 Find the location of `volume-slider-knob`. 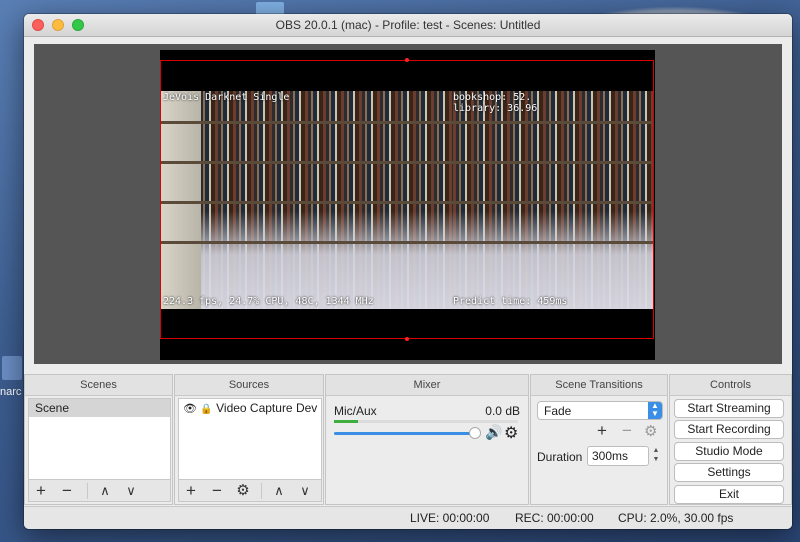

volume-slider-knob is located at coordinates (474, 433).